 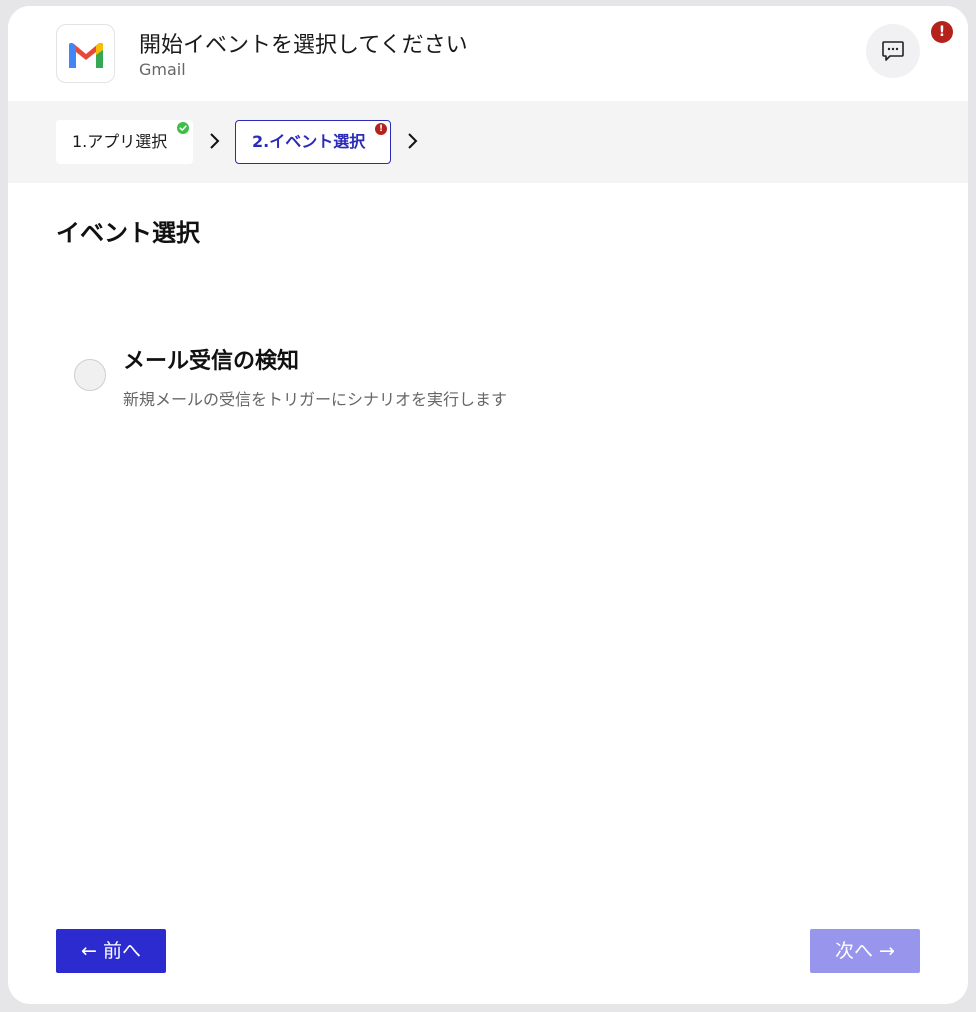 What do you see at coordinates (942, 32) in the screenshot?
I see `alert-badge: !` at bounding box center [942, 32].